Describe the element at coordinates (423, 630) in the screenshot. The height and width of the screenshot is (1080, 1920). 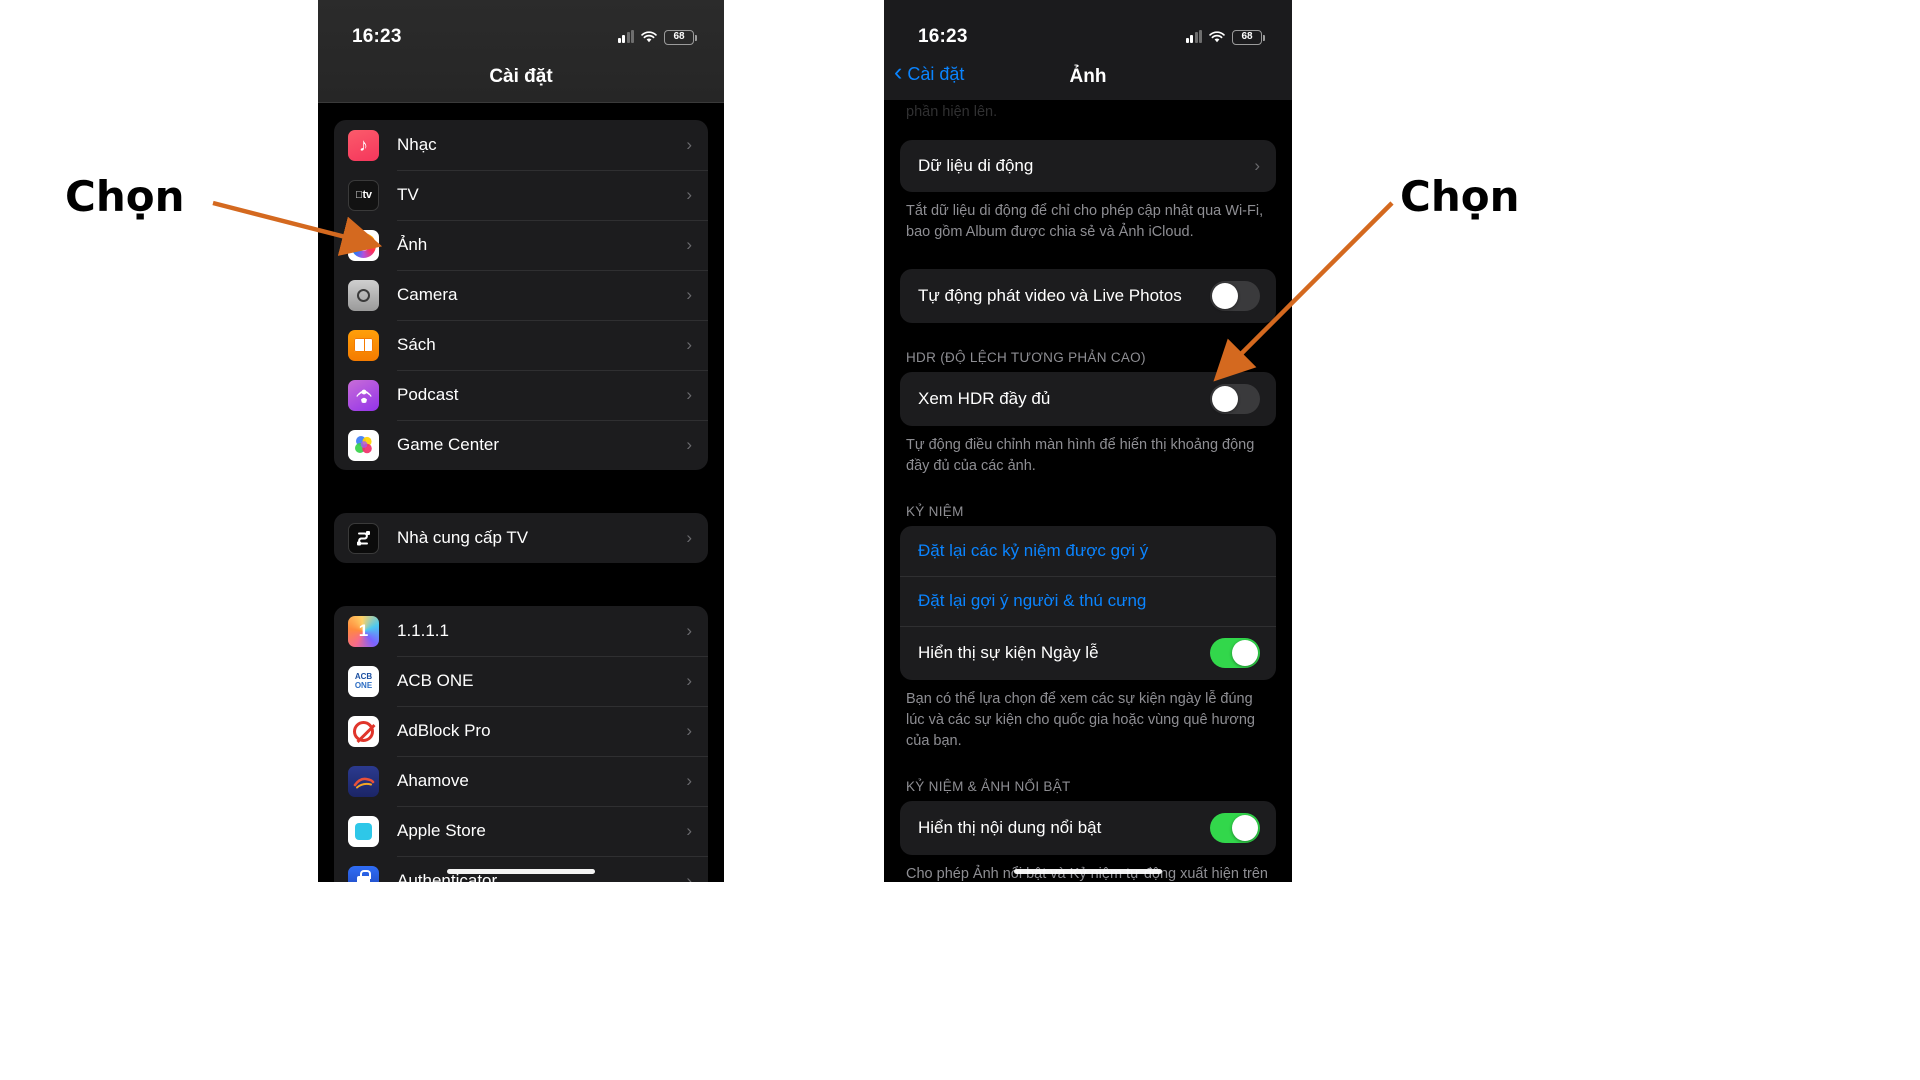
I see `row-label: 1.1.1.1` at that location.